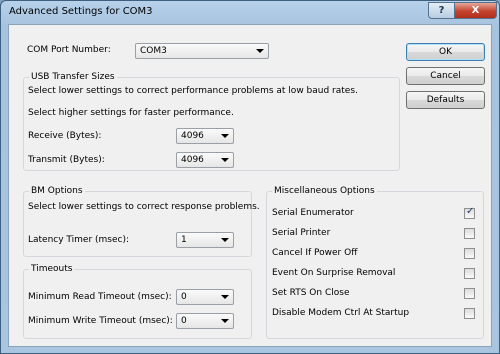 The height and width of the screenshot is (354, 500). Describe the element at coordinates (184, 321) in the screenshot. I see `write-timeout-value: 0` at that location.